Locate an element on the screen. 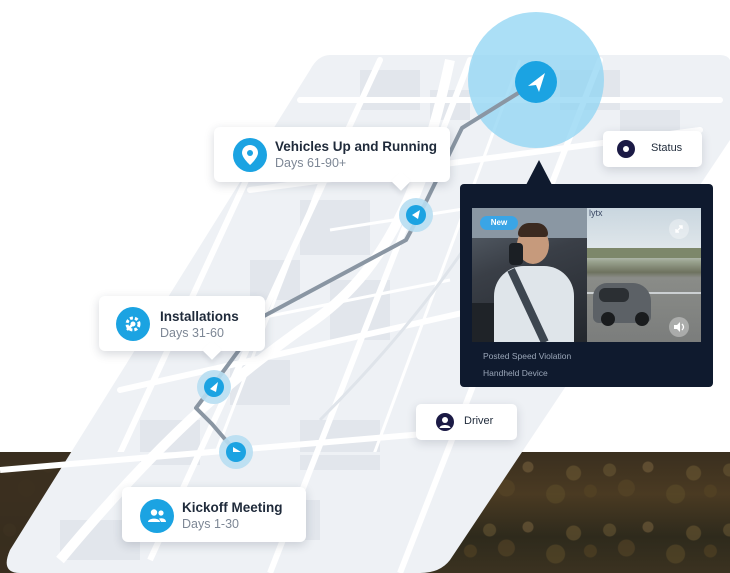 This screenshot has width=730, height=573. milestone-subtitle: Days 61-90+ is located at coordinates (311, 163).